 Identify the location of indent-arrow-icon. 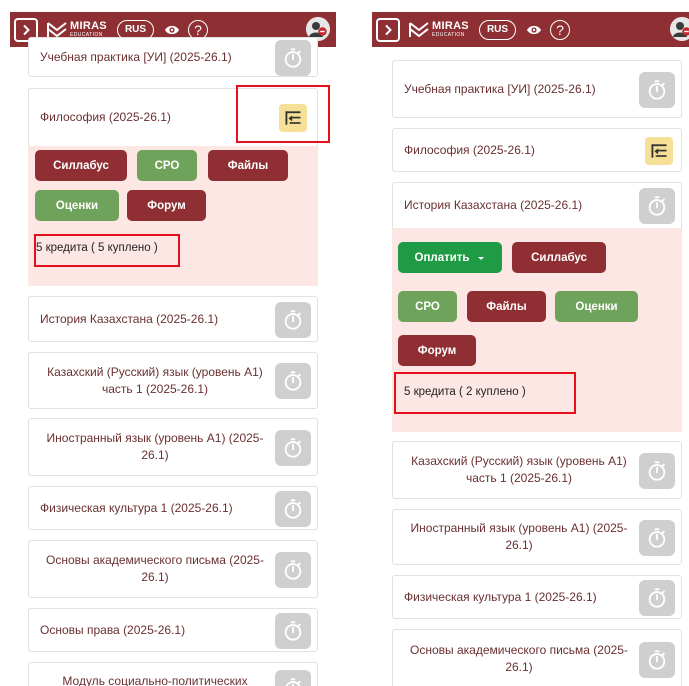
(659, 151).